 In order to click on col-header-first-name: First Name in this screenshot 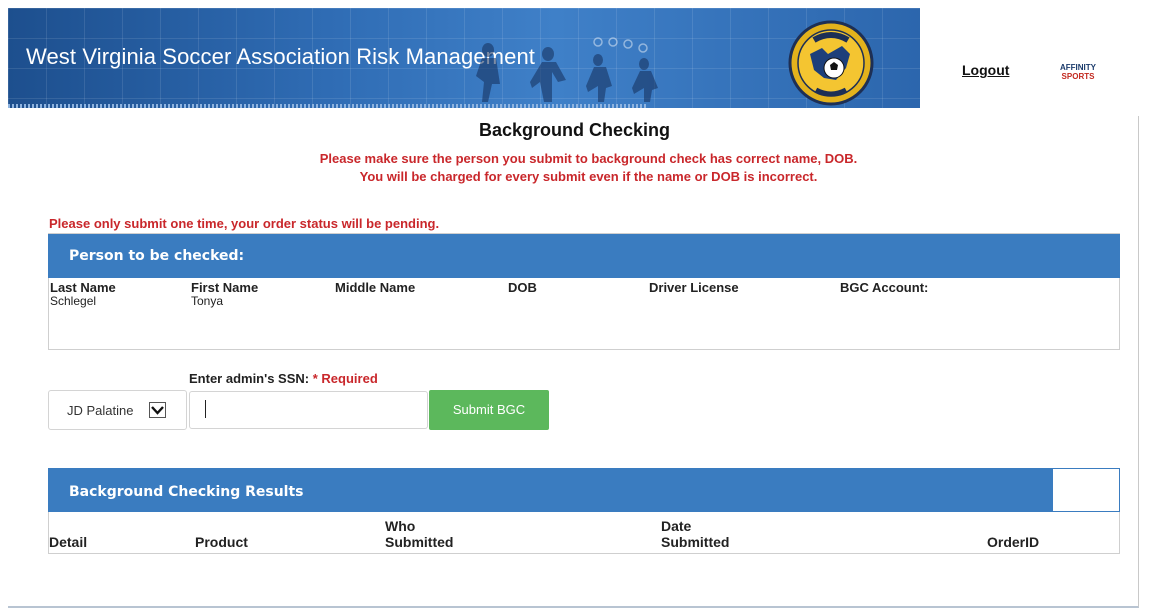, I will do `click(225, 287)`.